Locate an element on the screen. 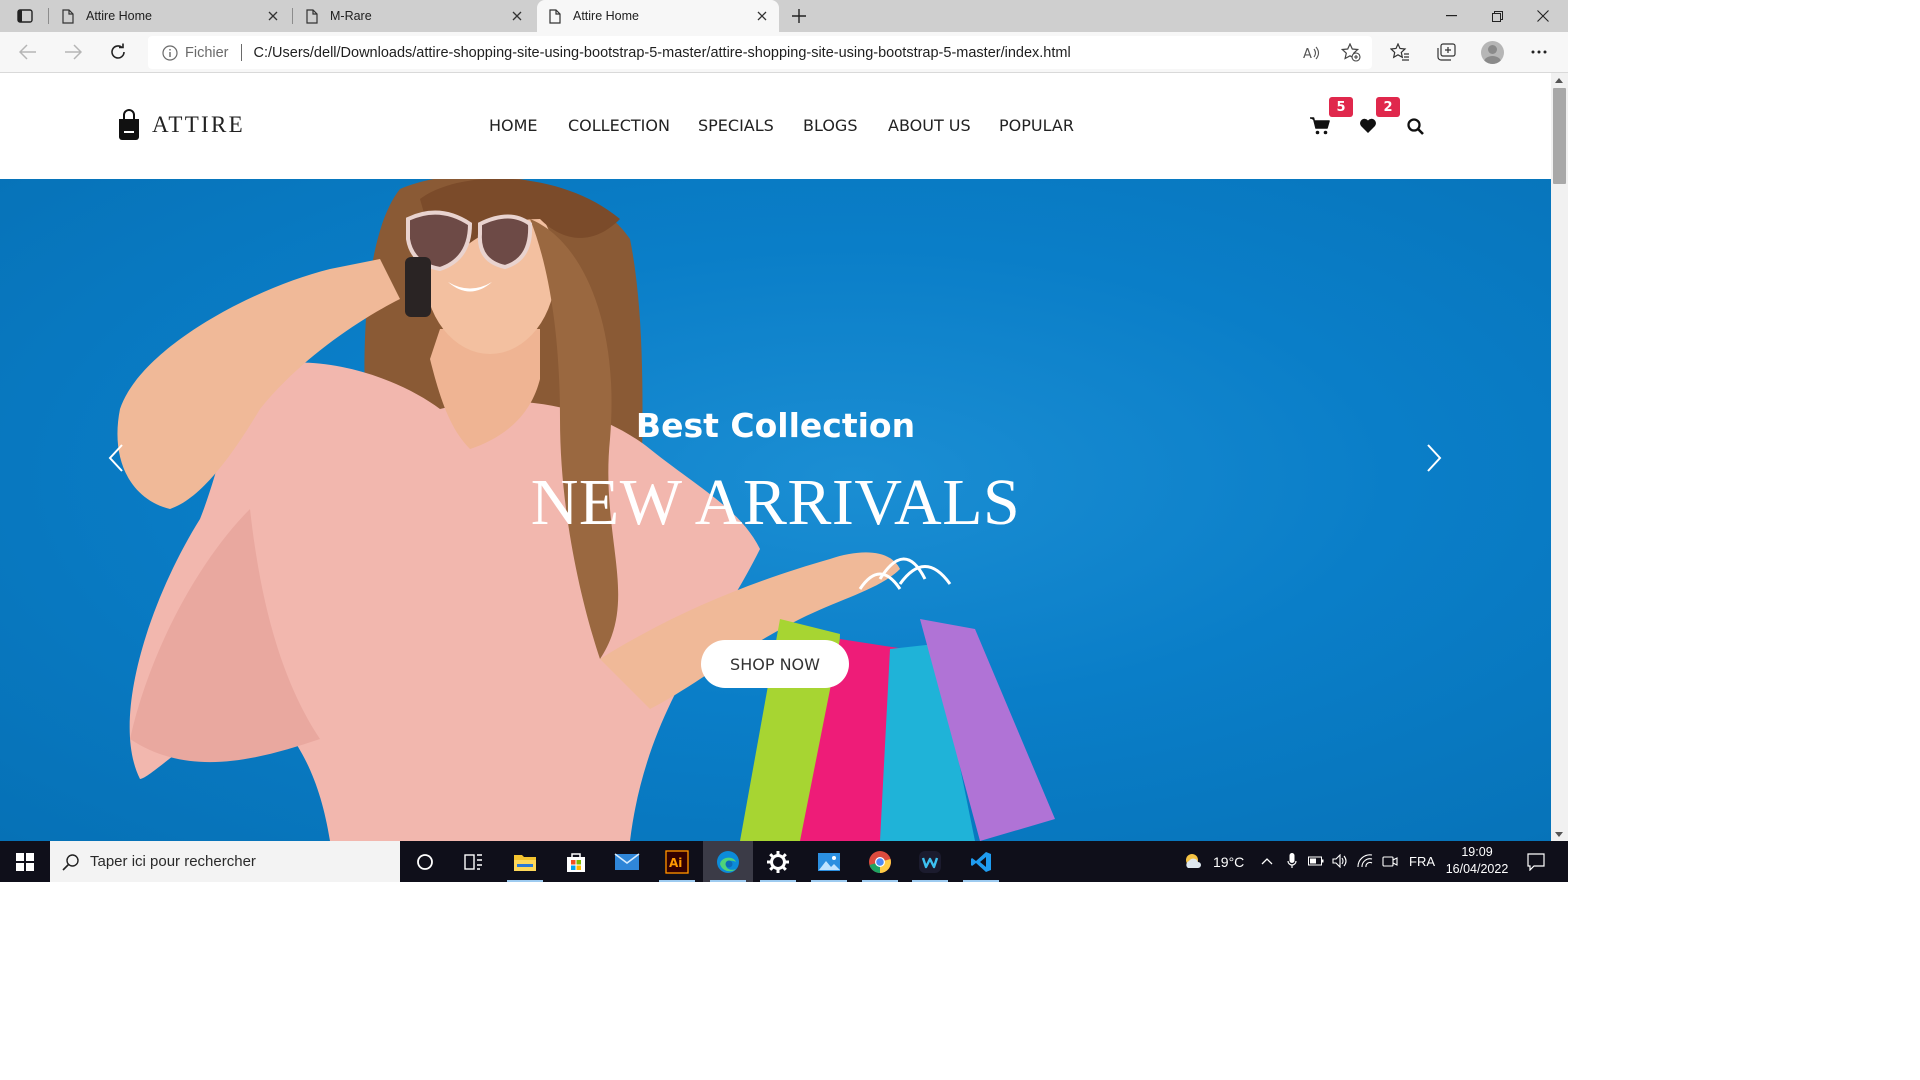 Image resolution: width=1920 pixels, height=1080 pixels. more-icon is located at coordinates (1539, 52).